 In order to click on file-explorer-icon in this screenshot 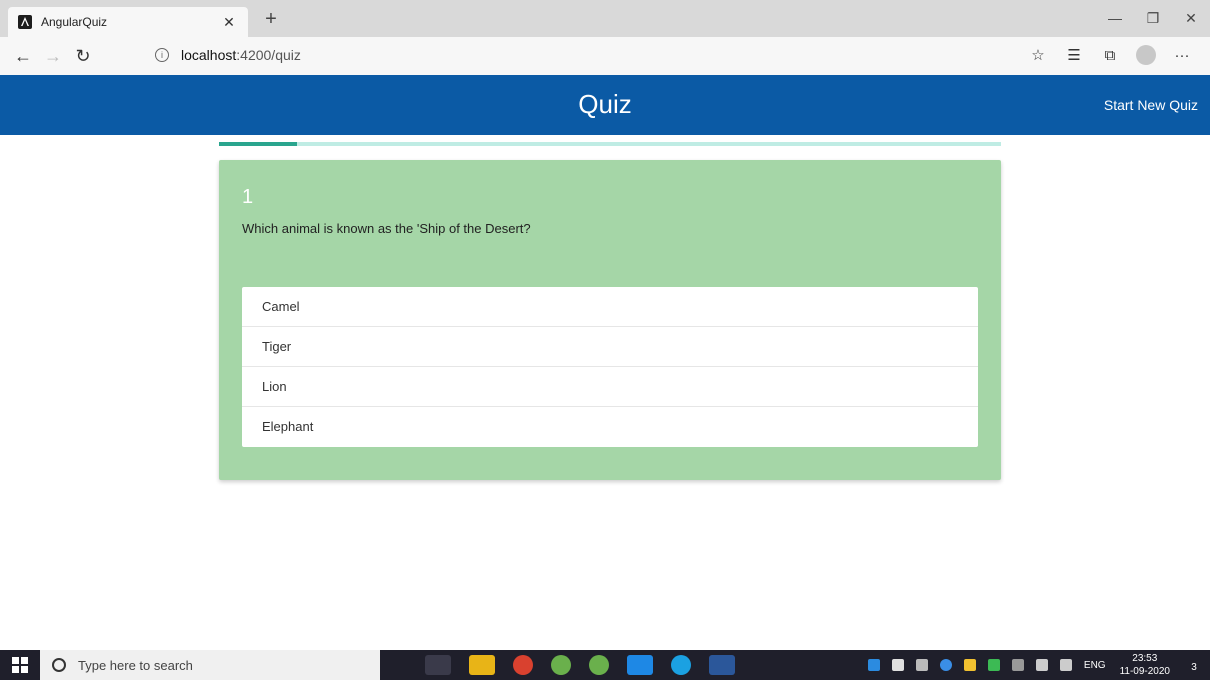, I will do `click(482, 665)`.